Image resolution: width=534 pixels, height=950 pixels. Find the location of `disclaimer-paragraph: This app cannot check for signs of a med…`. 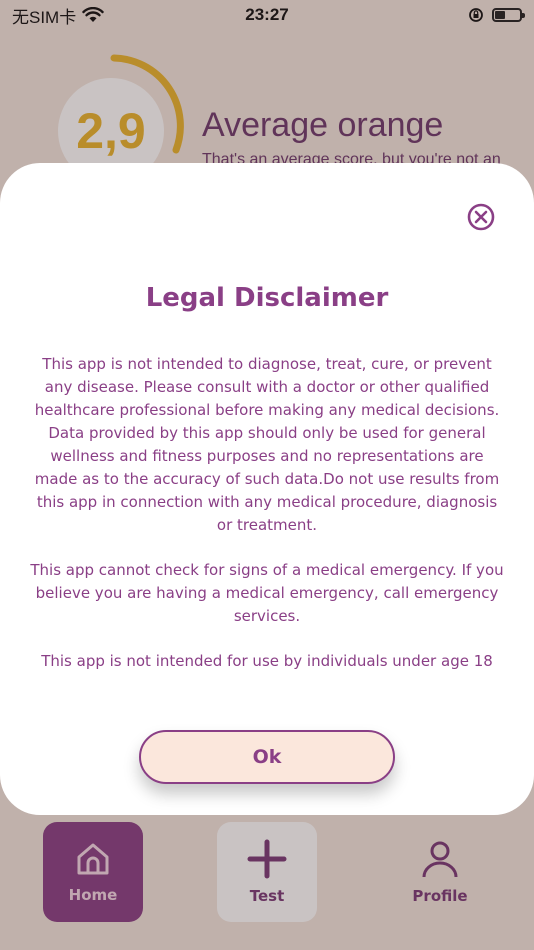

disclaimer-paragraph: This app cannot check for signs of a med… is located at coordinates (267, 593).